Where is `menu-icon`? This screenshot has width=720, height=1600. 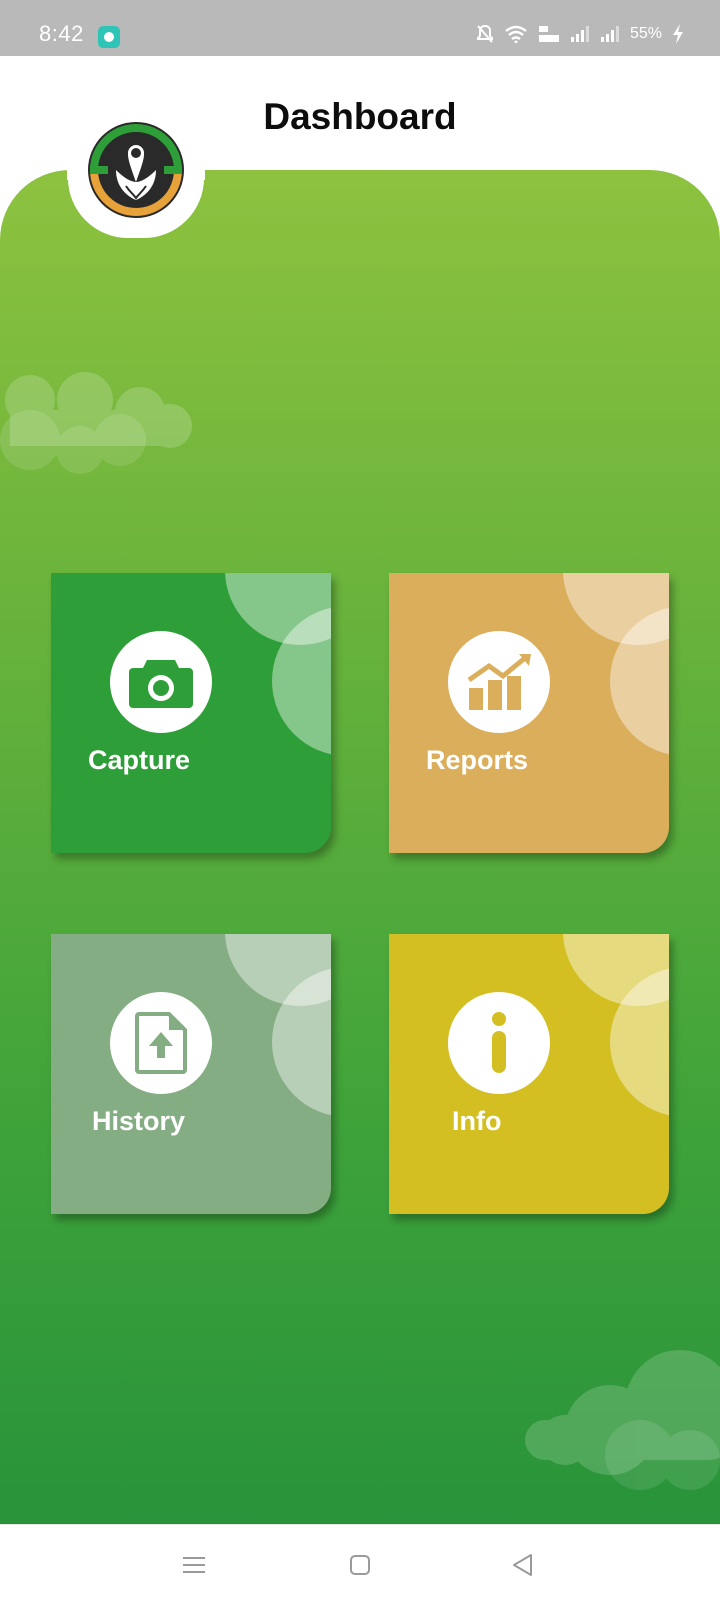 menu-icon is located at coordinates (194, 1565).